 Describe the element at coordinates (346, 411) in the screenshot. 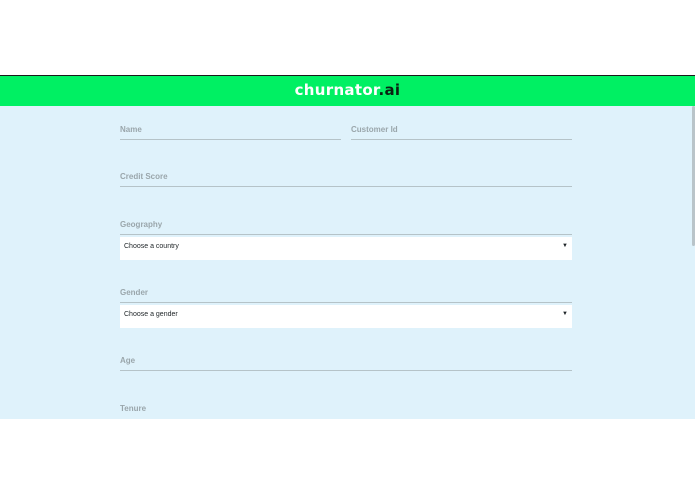

I see `tenure-field: Tenure` at that location.